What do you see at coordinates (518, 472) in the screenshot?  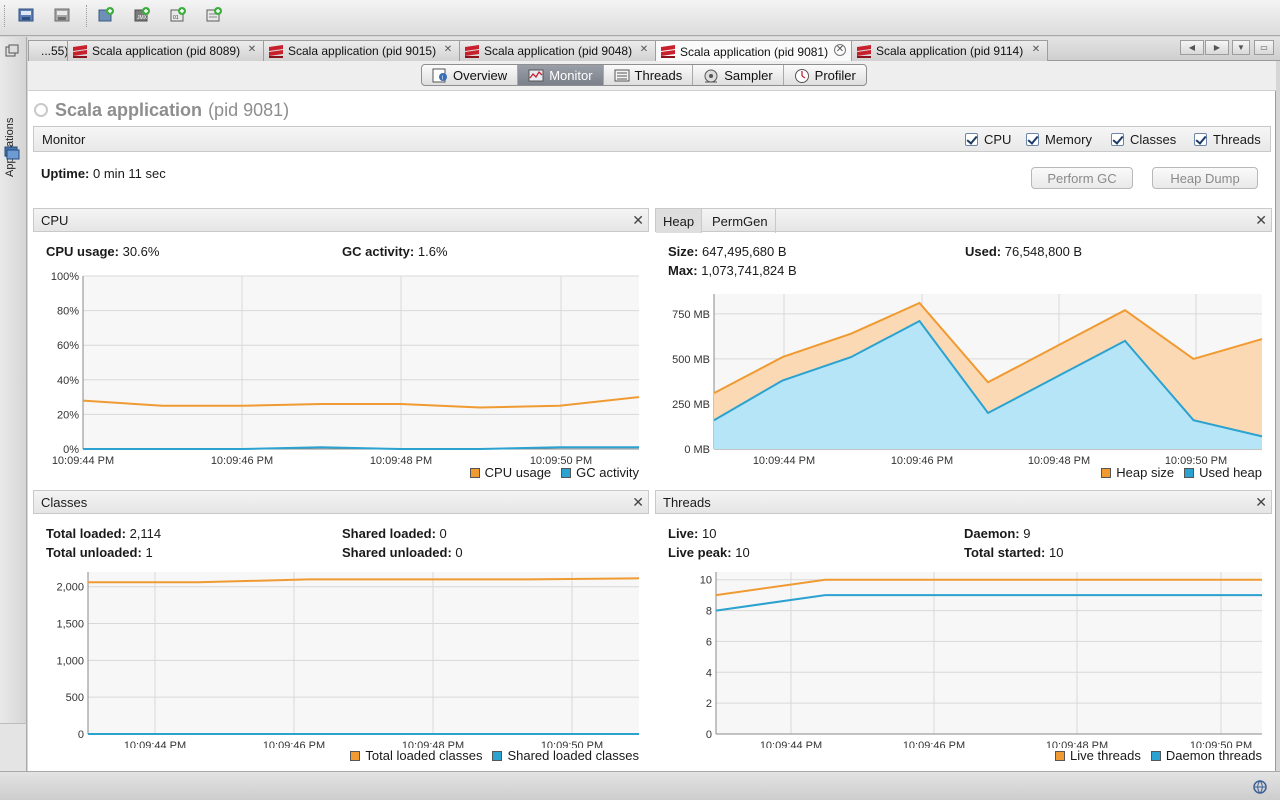 I see `legend-label: CPU usage` at bounding box center [518, 472].